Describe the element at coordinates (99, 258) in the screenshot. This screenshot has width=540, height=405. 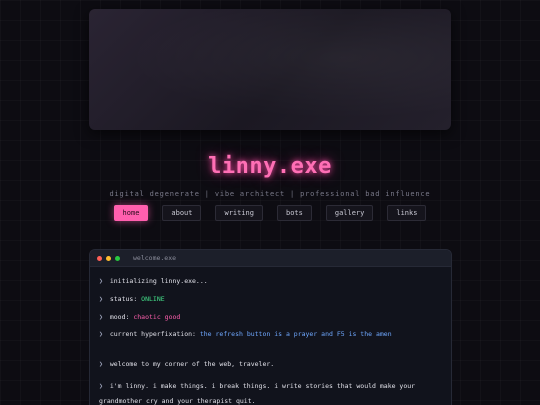
I see `close-dot-icon` at that location.